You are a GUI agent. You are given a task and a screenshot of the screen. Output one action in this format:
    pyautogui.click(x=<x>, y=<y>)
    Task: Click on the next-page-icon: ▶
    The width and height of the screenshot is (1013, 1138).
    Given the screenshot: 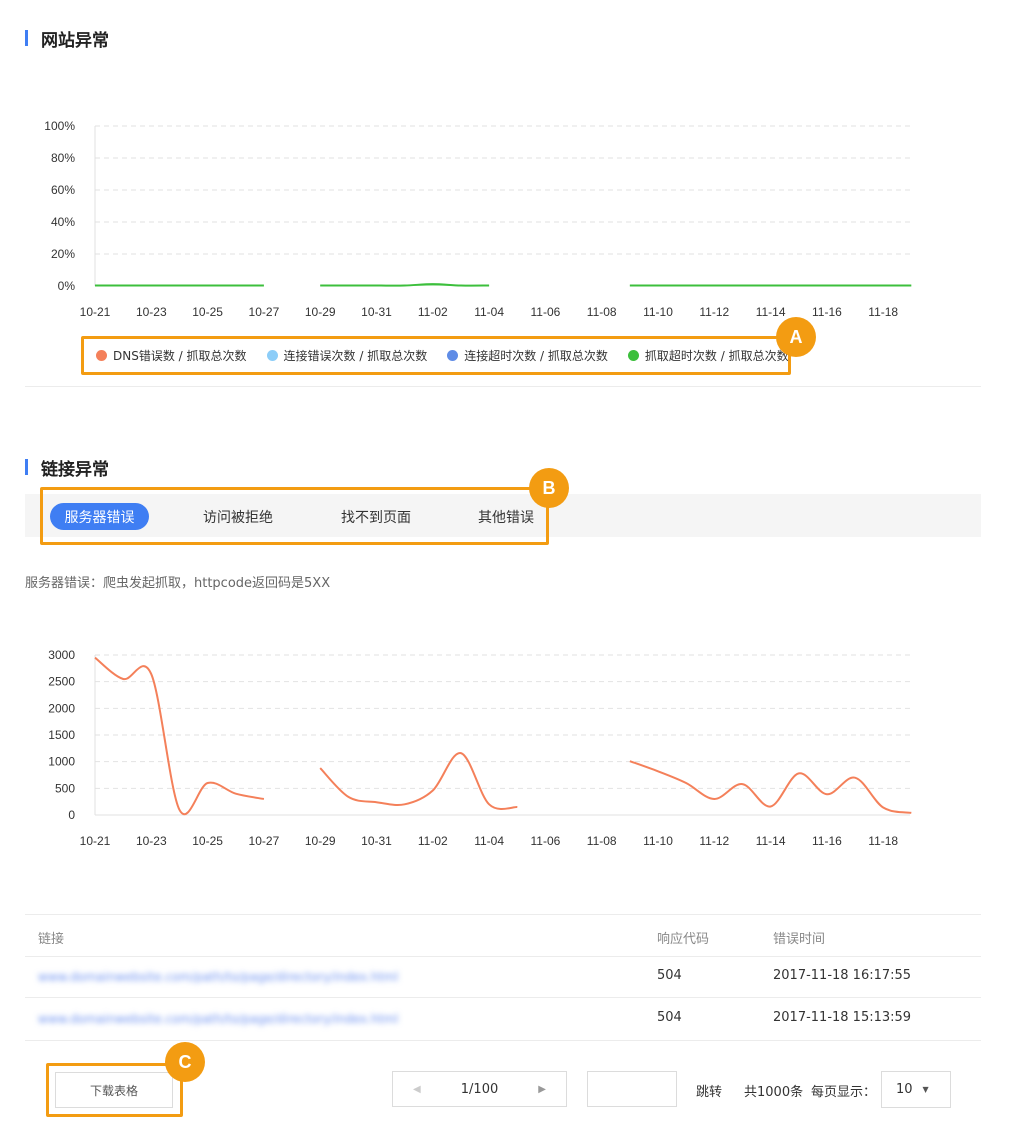 What is the action you would take?
    pyautogui.click(x=542, y=1089)
    